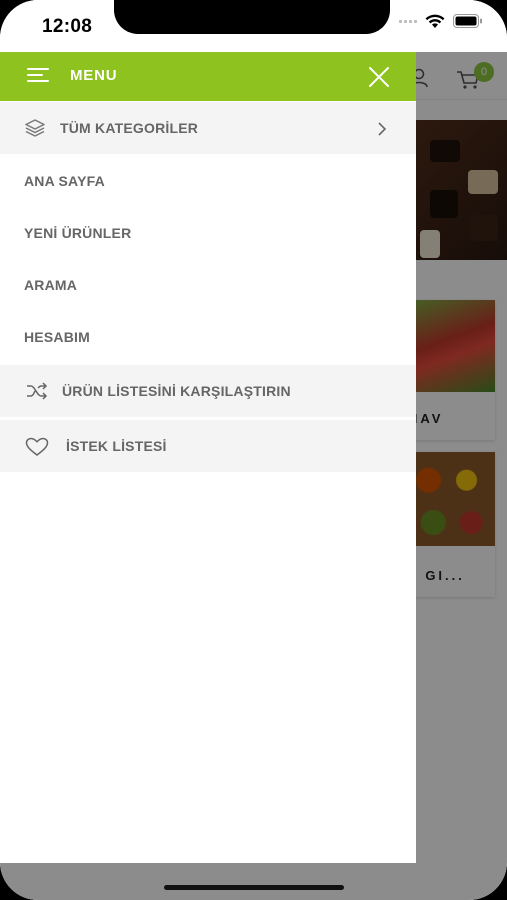  What do you see at coordinates (116, 446) in the screenshot?
I see `menu-item-label: İSTEK LİSTESİ` at bounding box center [116, 446].